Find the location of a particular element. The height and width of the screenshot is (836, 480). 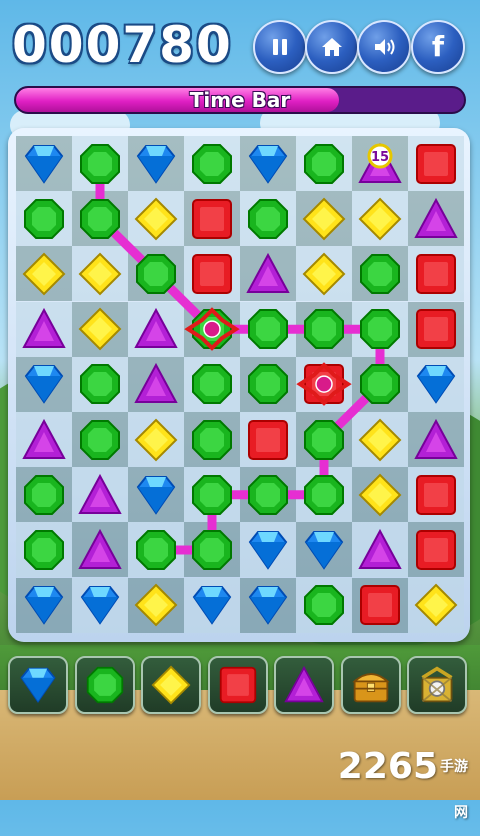

timer-gem: 15 is located at coordinates (380, 163).